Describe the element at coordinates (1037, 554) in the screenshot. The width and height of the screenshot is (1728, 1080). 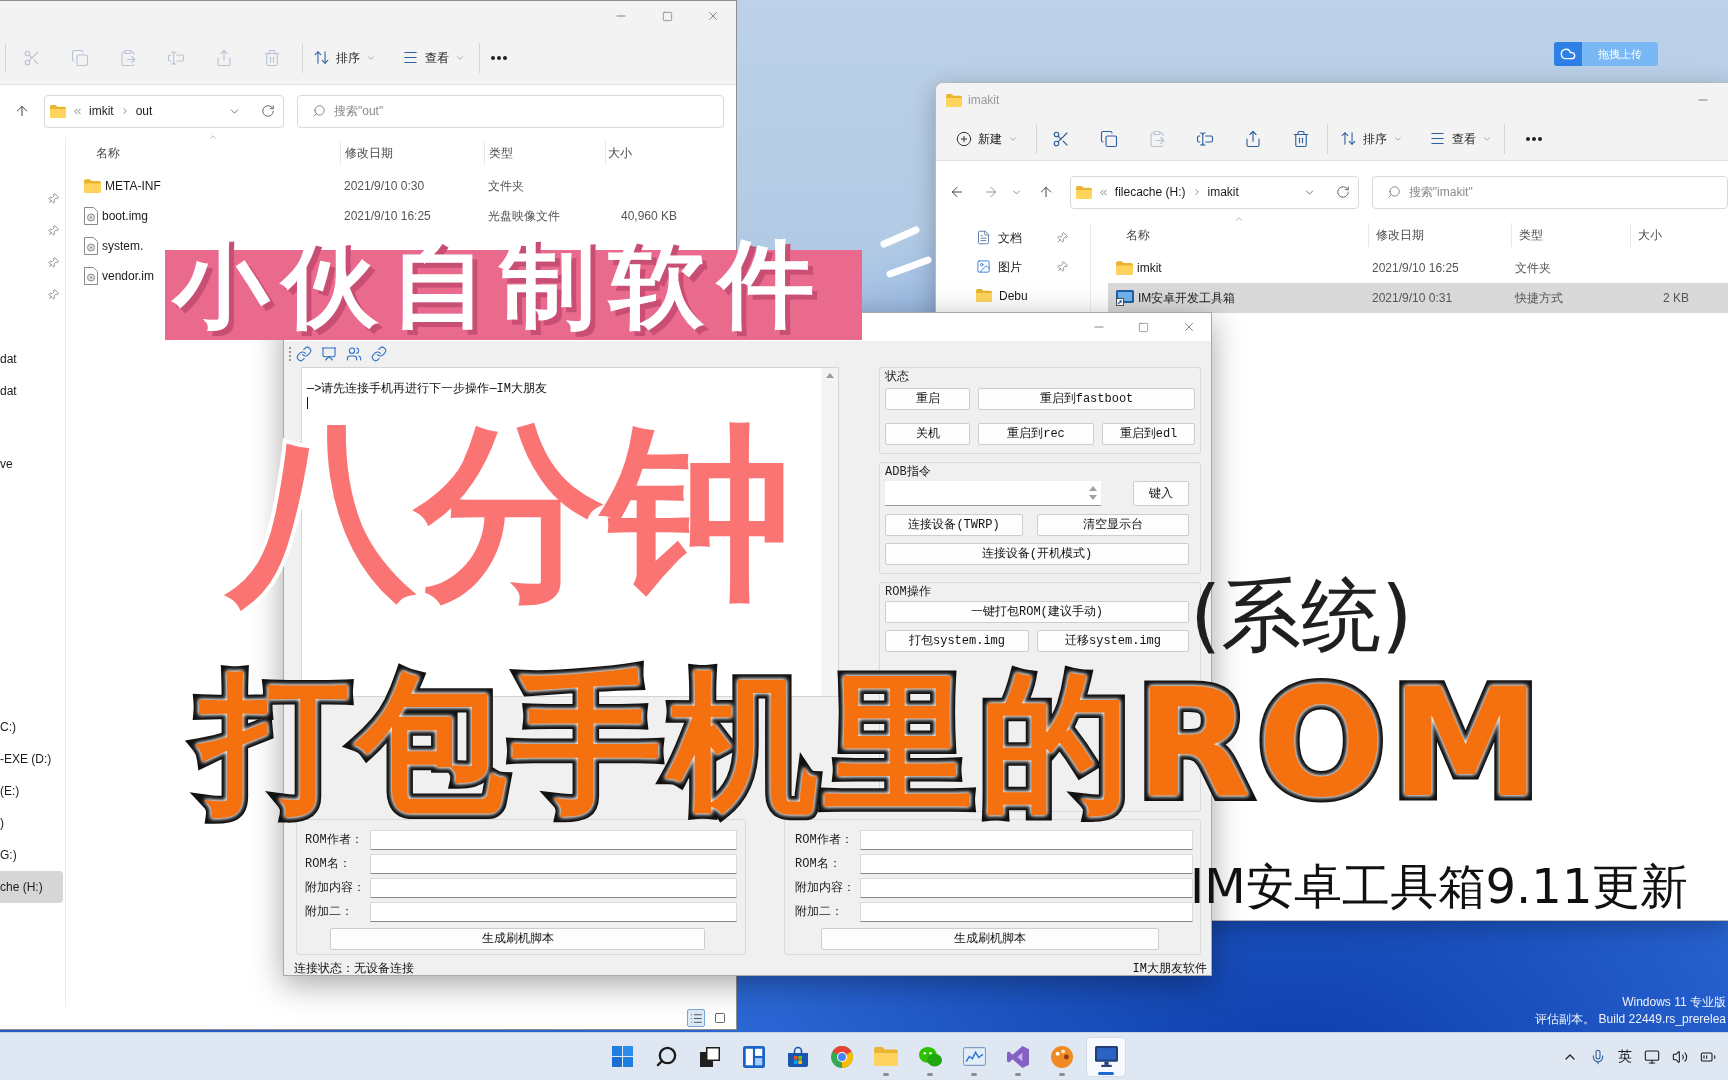
I see `command-button: 连接设备(开机模式)` at that location.